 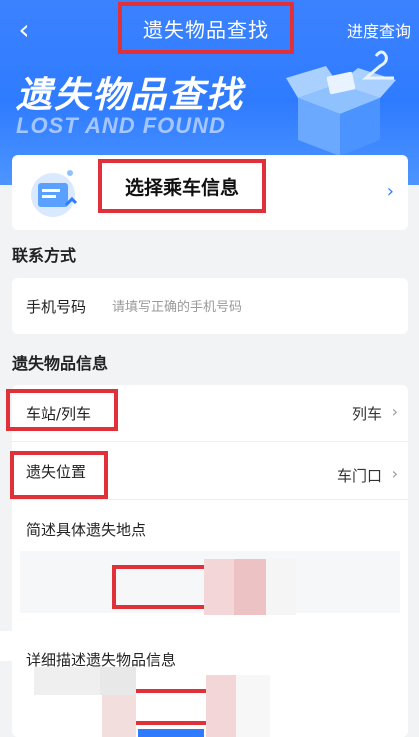 I want to click on ride-label-highlight: 选择乘车信息, so click(x=182, y=186).